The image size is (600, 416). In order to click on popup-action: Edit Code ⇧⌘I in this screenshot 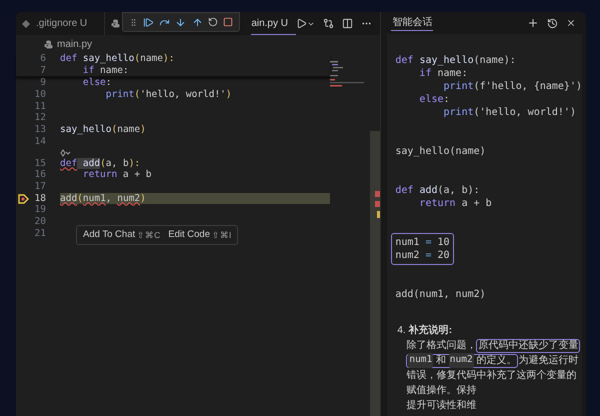, I will do `click(200, 235)`.